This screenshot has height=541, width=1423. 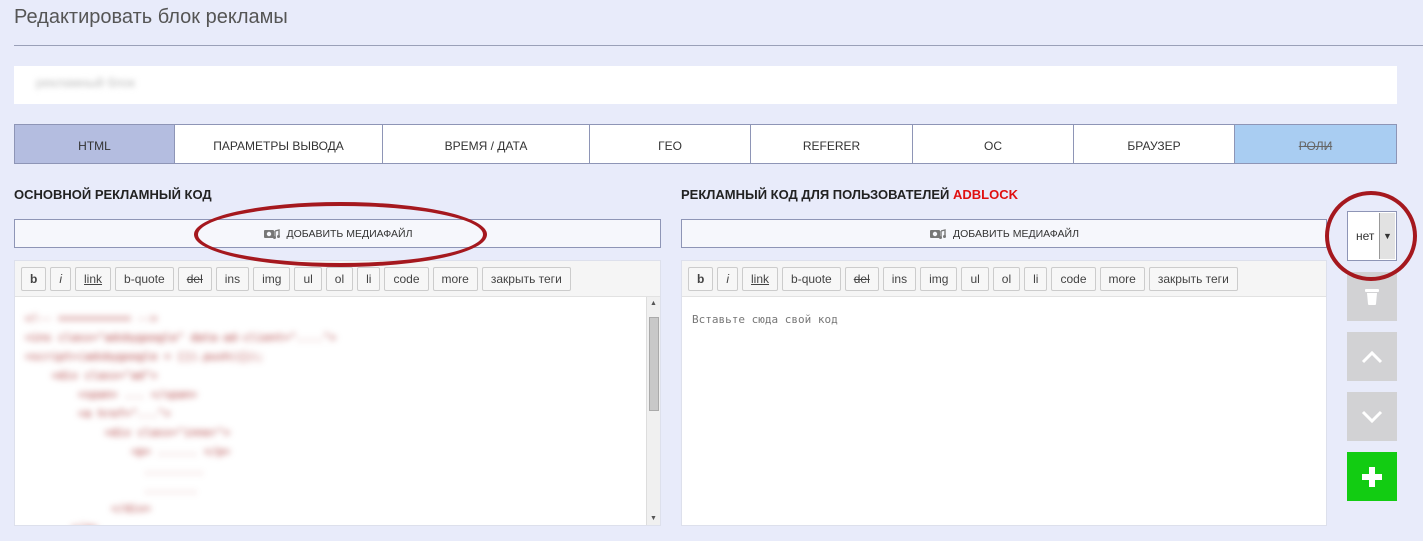 I want to click on block-name-field: рекламный блок, so click(x=705, y=85).